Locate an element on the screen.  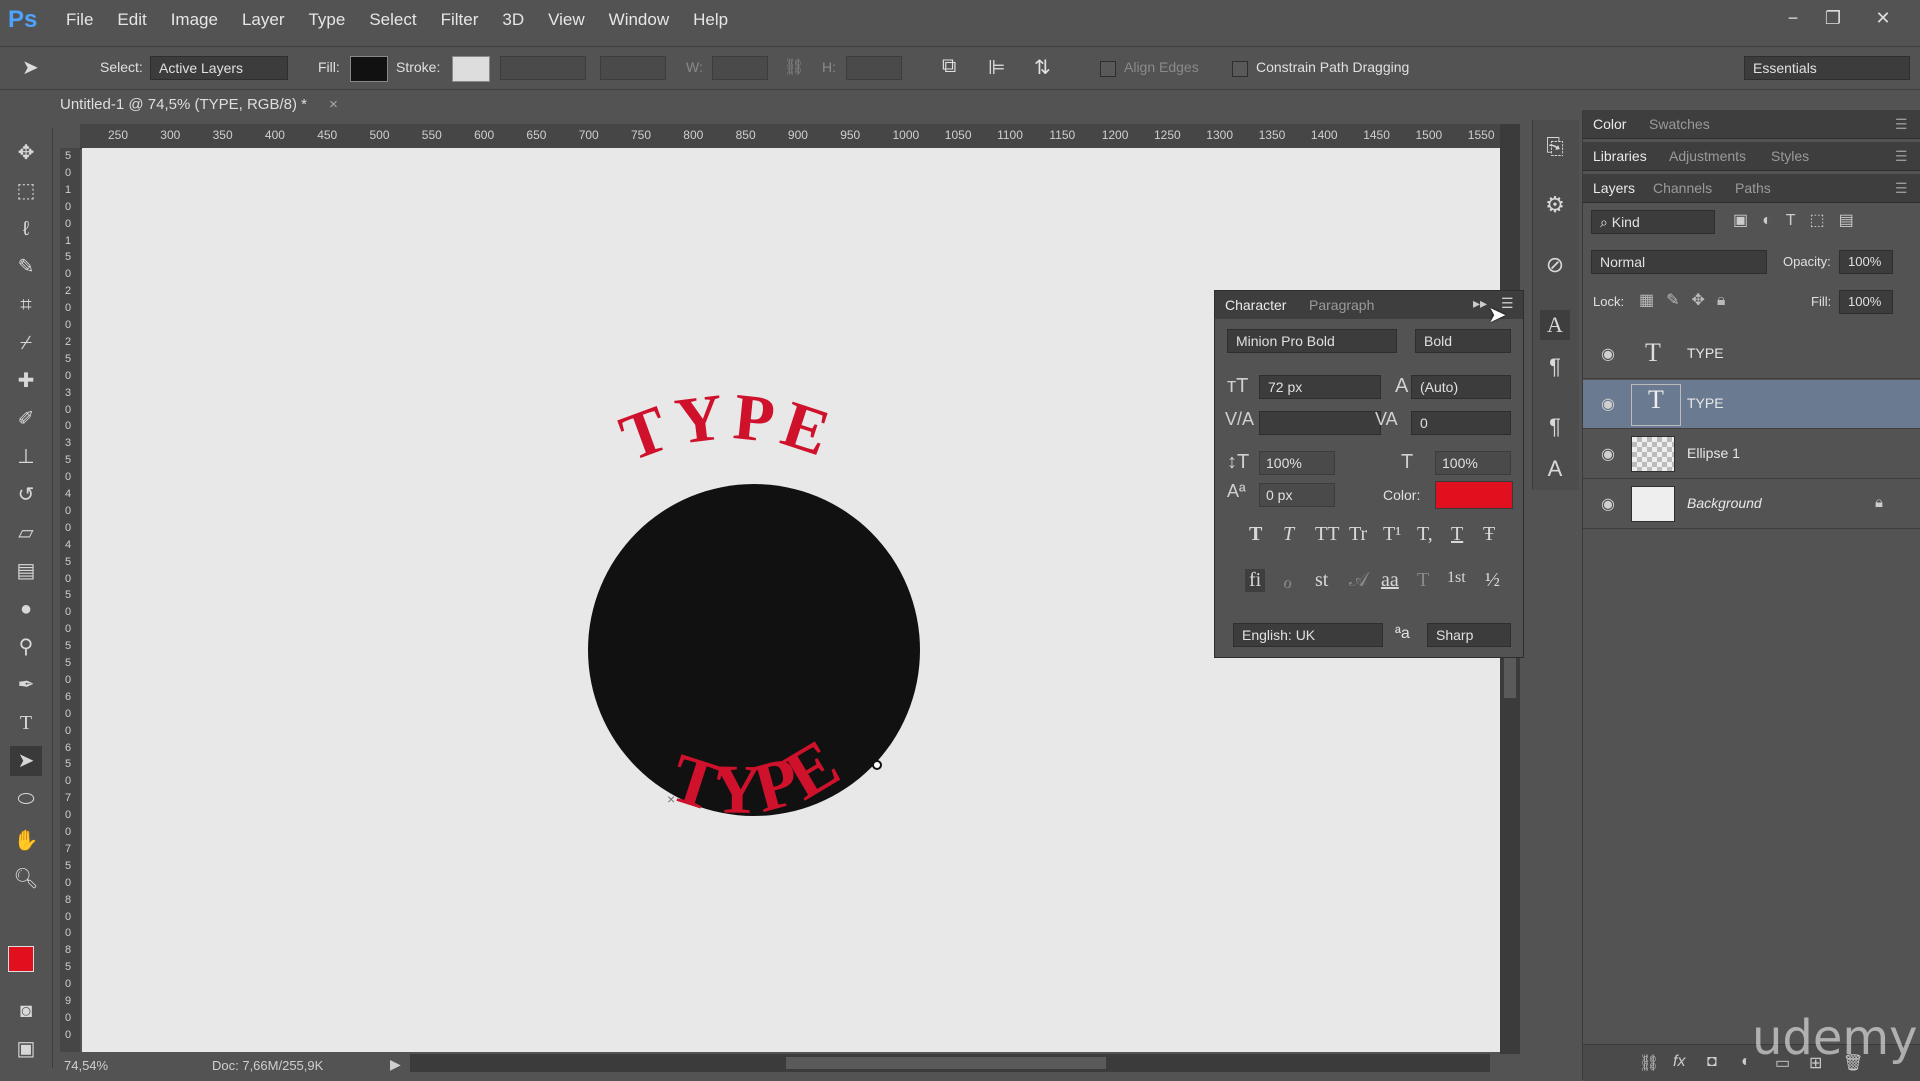
constrain-checkbox is located at coordinates (1240, 69).